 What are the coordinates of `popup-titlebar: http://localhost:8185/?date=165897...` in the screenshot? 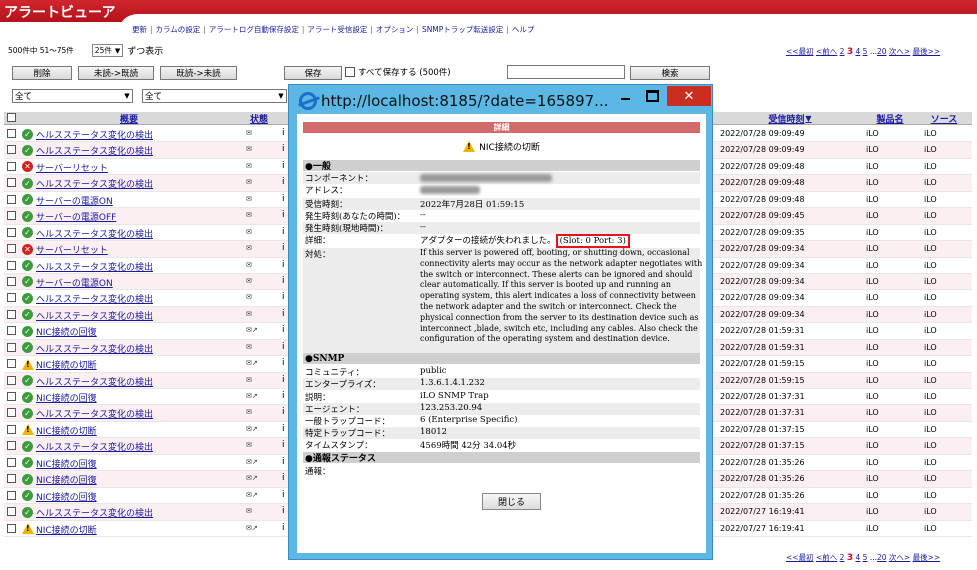 It's located at (453, 101).